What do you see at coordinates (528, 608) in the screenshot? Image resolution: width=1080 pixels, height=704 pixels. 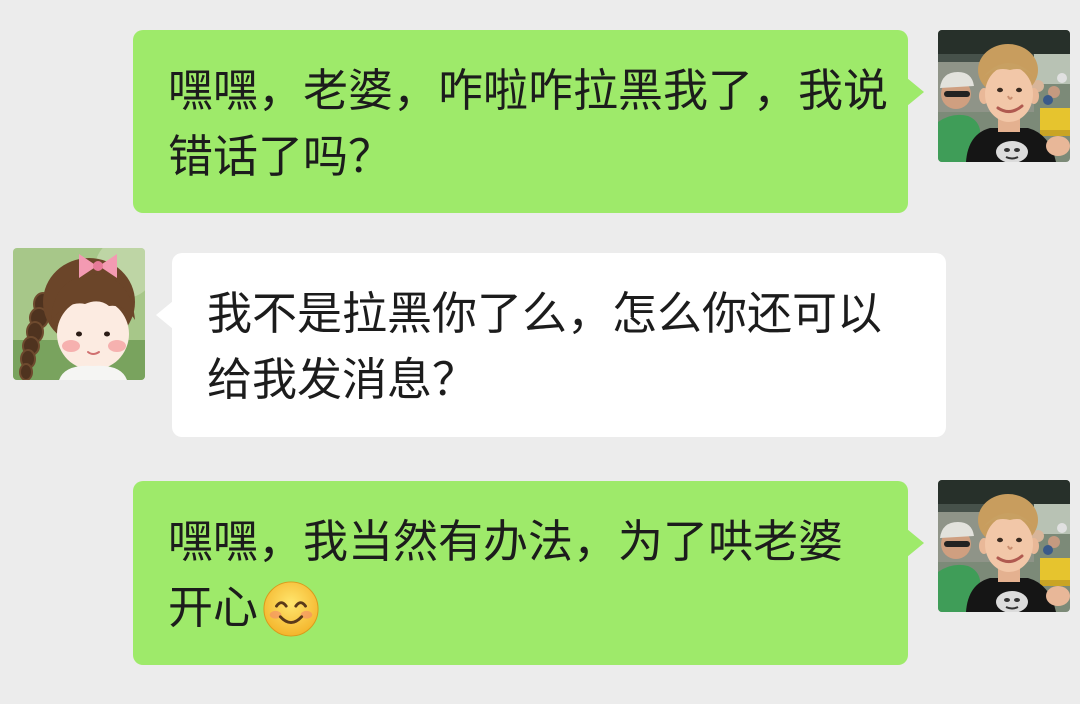 I see `message-text-line-with-emoji: 开心` at bounding box center [528, 608].